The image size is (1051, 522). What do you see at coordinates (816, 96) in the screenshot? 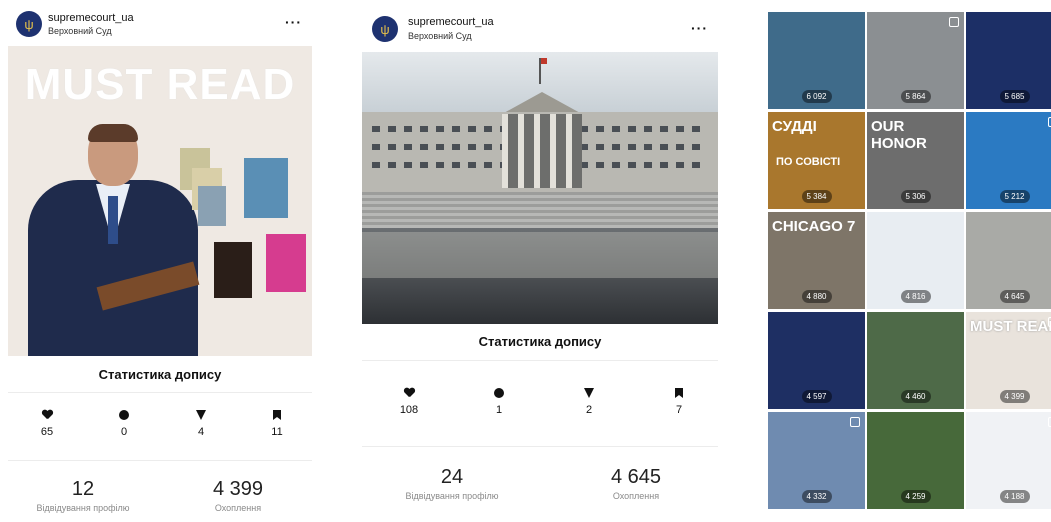
I see `view-count: 6 092` at bounding box center [816, 96].